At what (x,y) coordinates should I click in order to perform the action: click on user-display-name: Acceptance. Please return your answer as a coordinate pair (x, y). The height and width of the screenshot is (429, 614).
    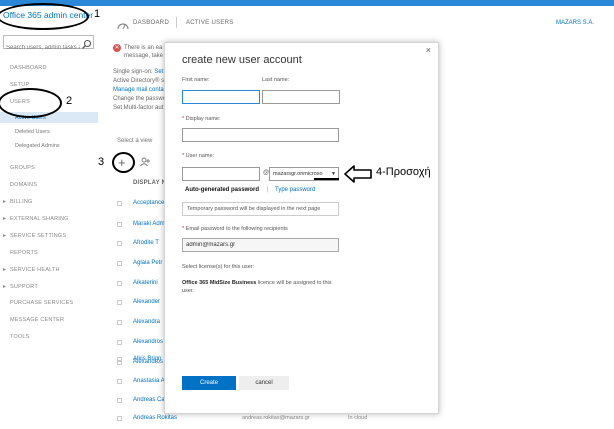
    Looking at the image, I should click on (148, 203).